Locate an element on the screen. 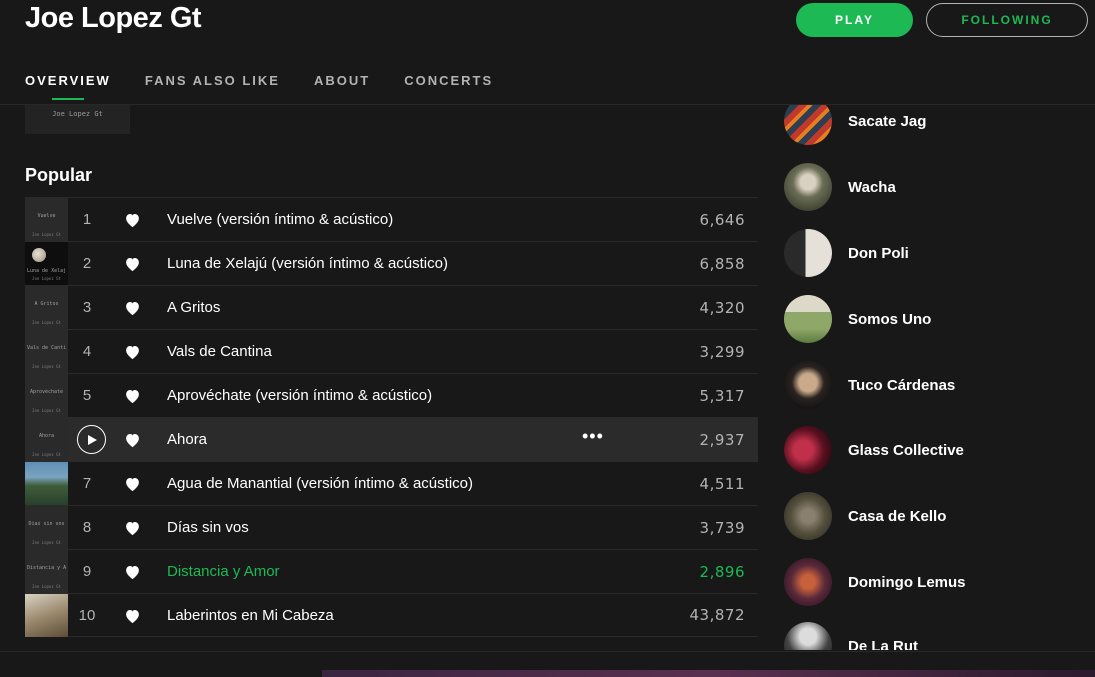 The width and height of the screenshot is (1095, 677). track-title: A Gritos is located at coordinates (193, 307).